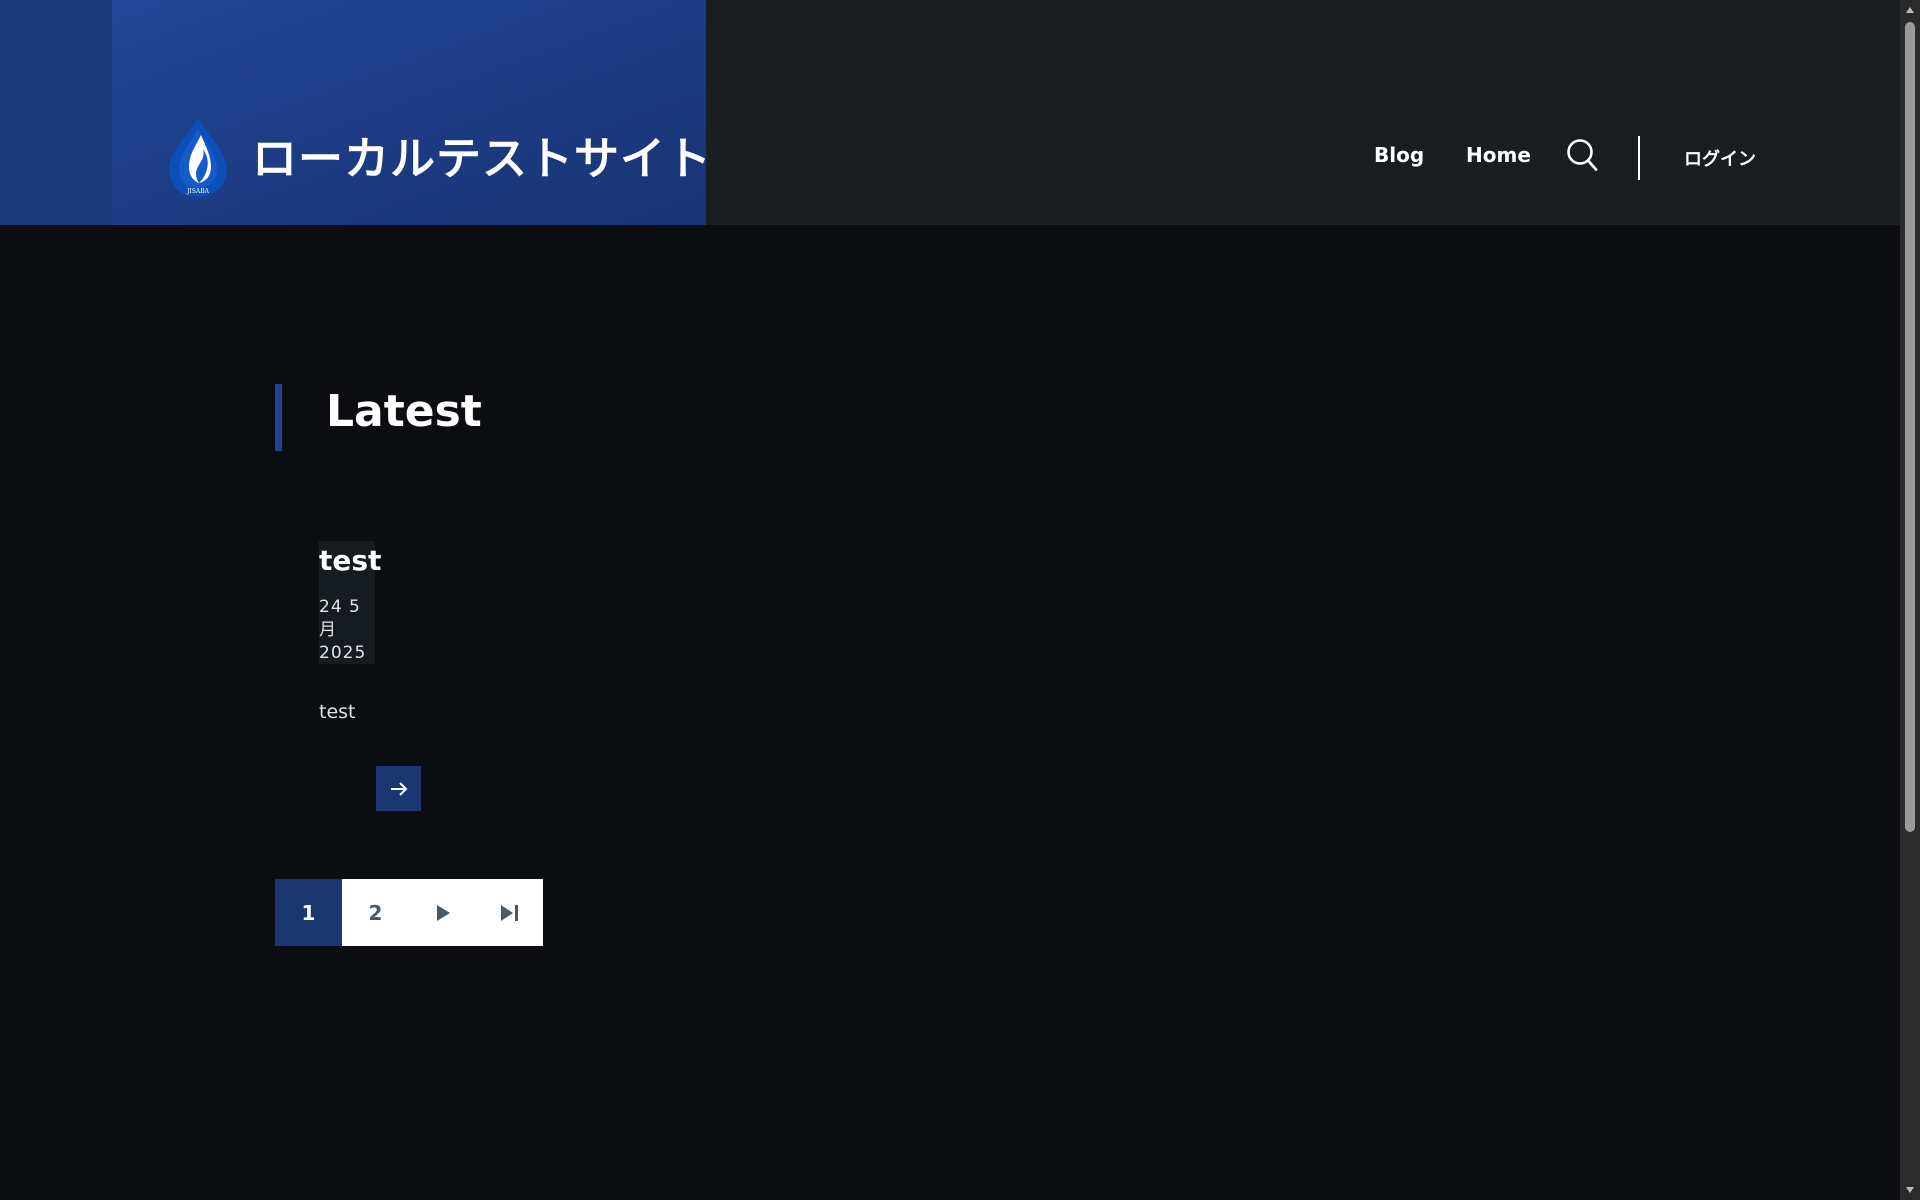 The width and height of the screenshot is (1920, 1200). What do you see at coordinates (198, 157) in the screenshot?
I see `flame-drop-logo-icon: JISABA` at bounding box center [198, 157].